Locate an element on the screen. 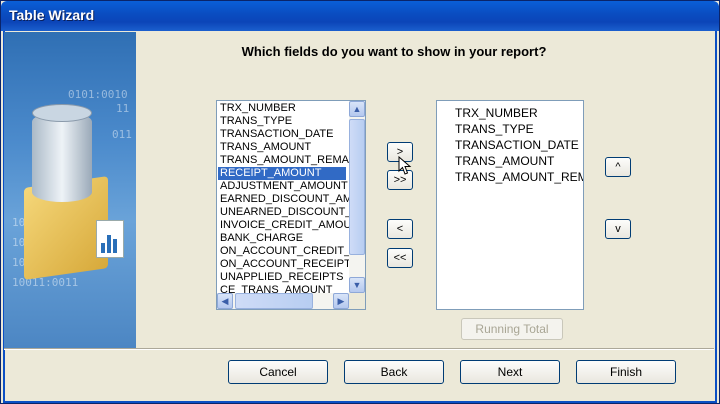  binary-digits: 0101:0010 is located at coordinates (98, 94).